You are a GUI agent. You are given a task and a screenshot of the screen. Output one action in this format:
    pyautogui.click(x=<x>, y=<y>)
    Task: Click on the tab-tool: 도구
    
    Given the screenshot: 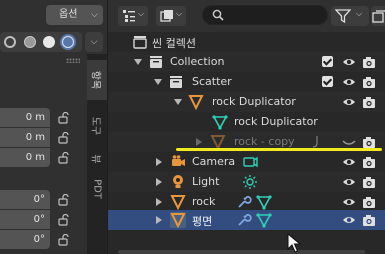 What is the action you would take?
    pyautogui.click(x=97, y=126)
    